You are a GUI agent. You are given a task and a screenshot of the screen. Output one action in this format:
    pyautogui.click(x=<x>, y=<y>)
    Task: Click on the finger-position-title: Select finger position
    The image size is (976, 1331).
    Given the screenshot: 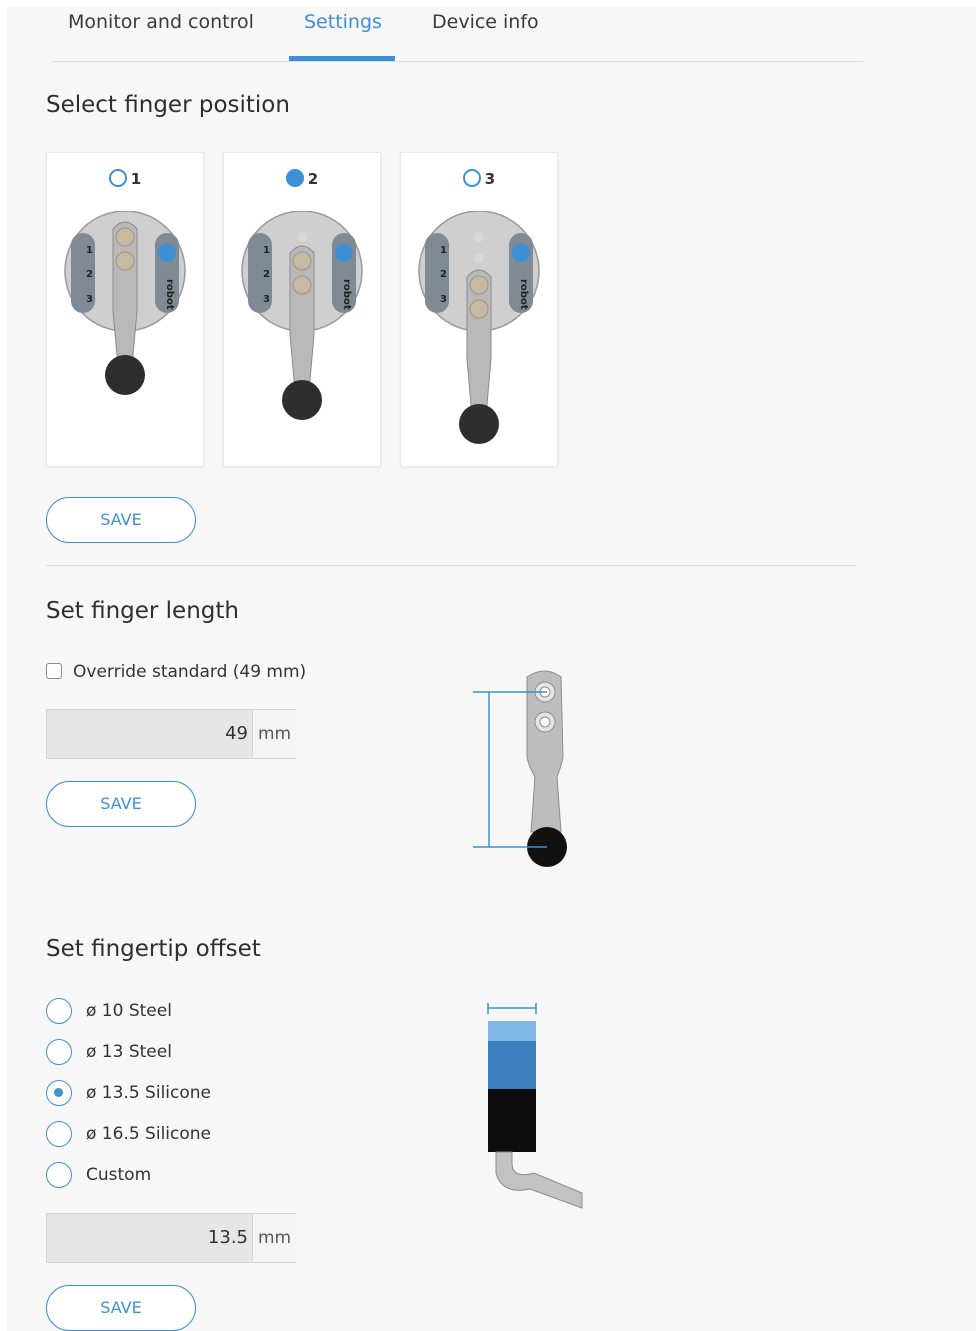 What is the action you would take?
    pyautogui.click(x=168, y=105)
    